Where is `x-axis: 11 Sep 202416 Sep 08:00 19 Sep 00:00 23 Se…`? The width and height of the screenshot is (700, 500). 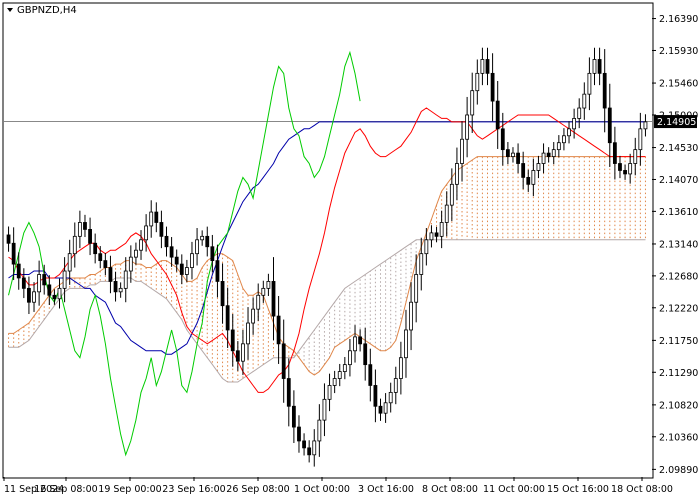 x-axis: 11 Sep 202416 Sep 08:00 19 Sep 00:00 23 Se… is located at coordinates (338, 486).